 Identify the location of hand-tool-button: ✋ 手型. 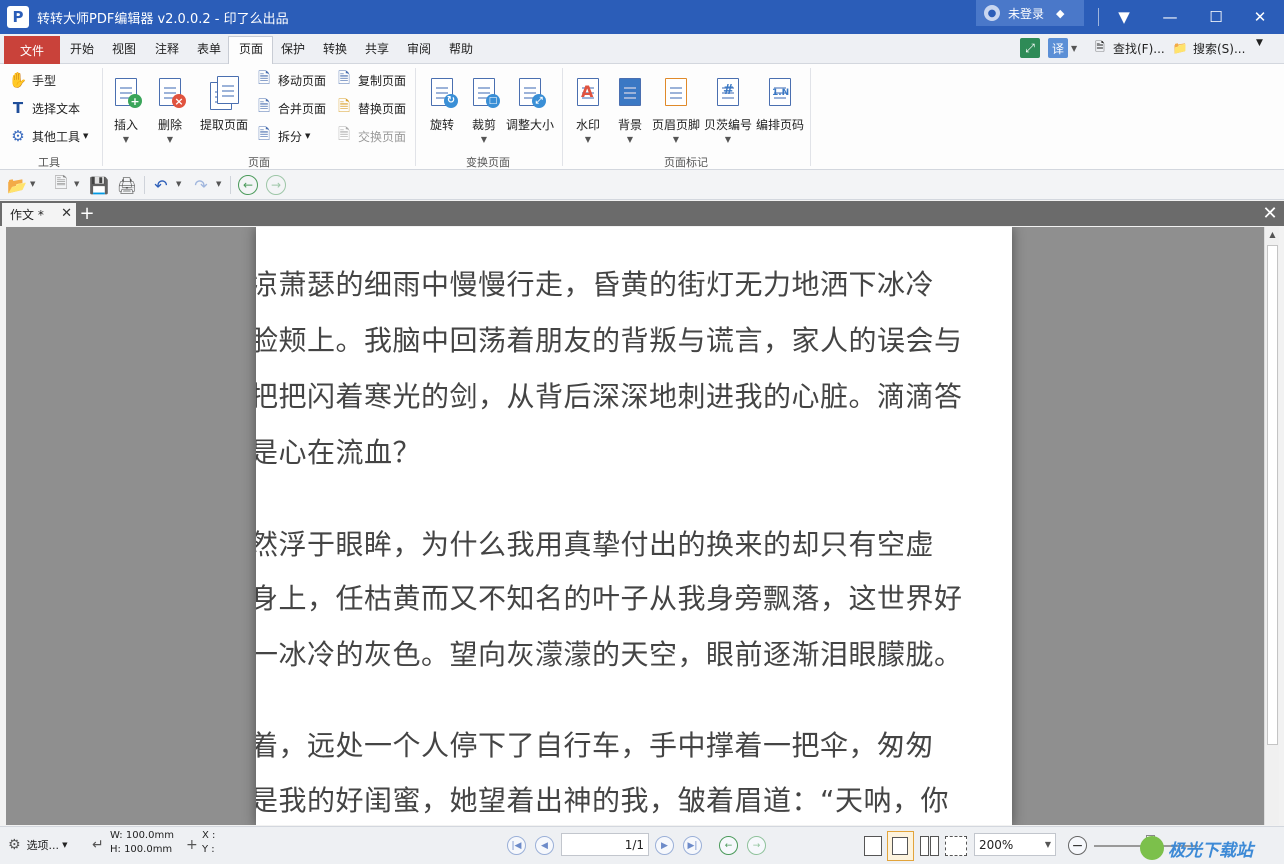
(32, 80).